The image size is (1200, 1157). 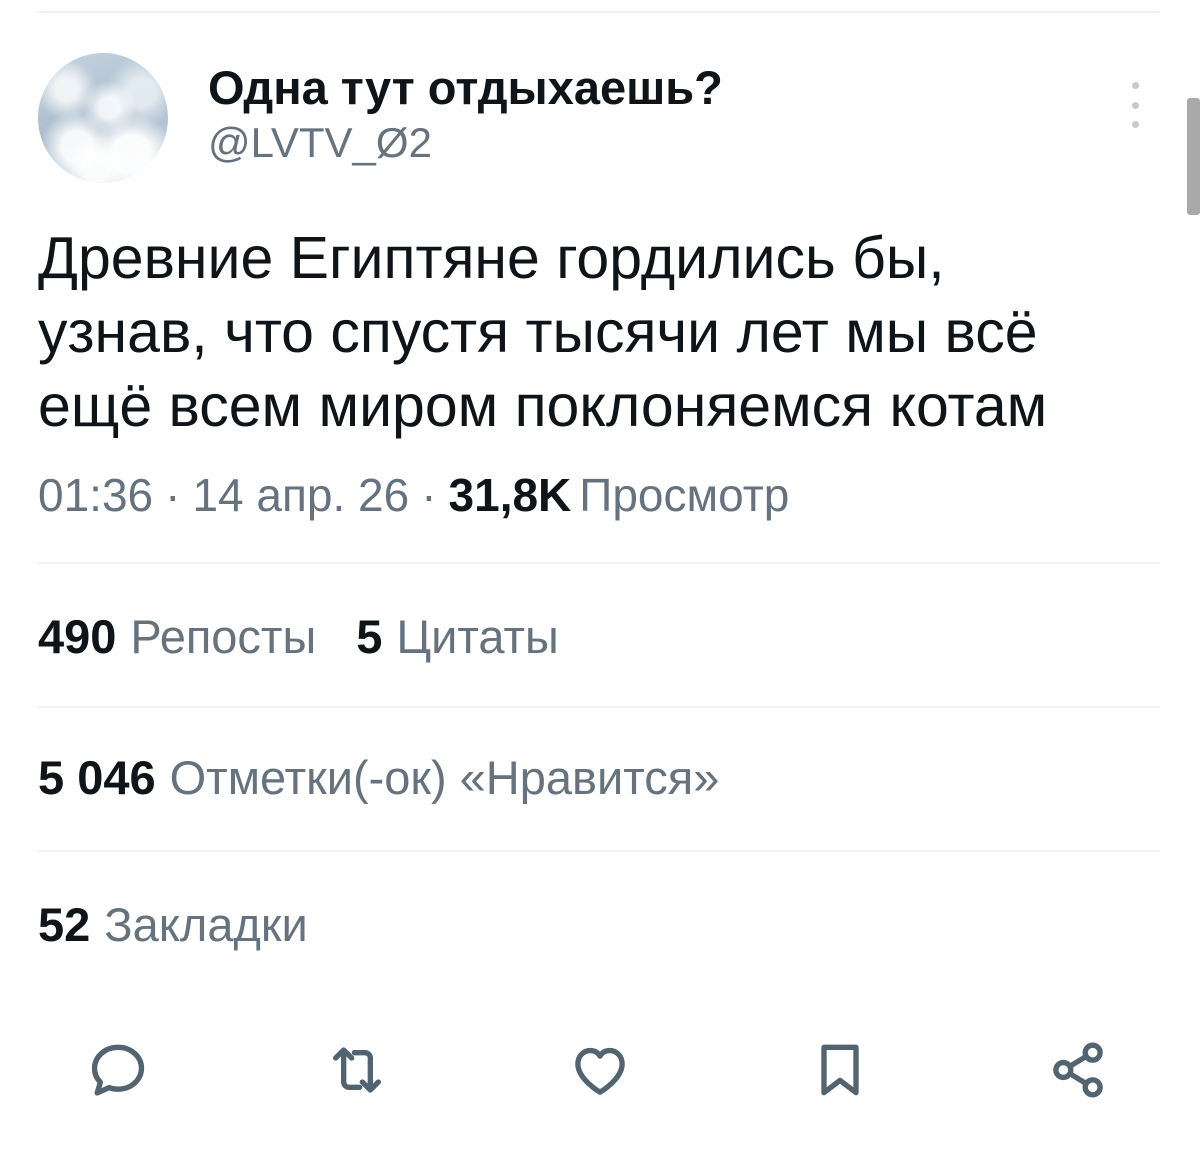 I want to click on bookmark-icon, so click(x=840, y=1070).